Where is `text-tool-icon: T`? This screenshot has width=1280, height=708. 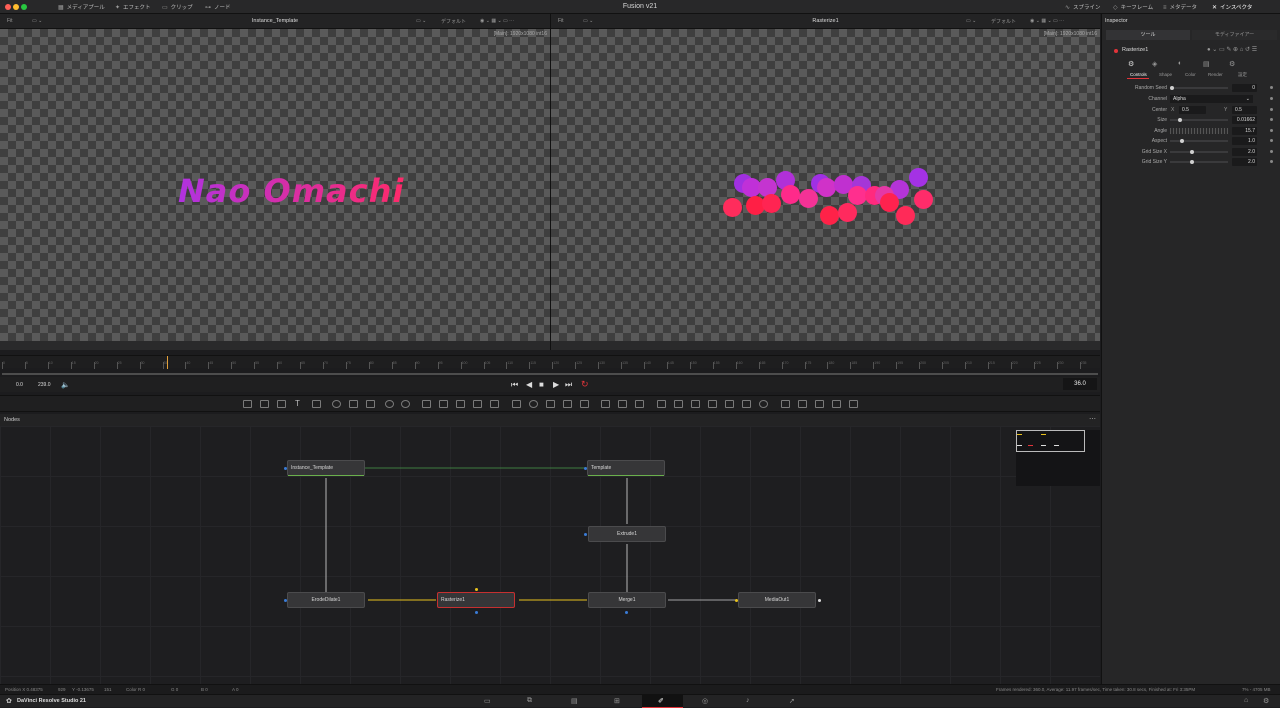 text-tool-icon: T is located at coordinates (297, 403).